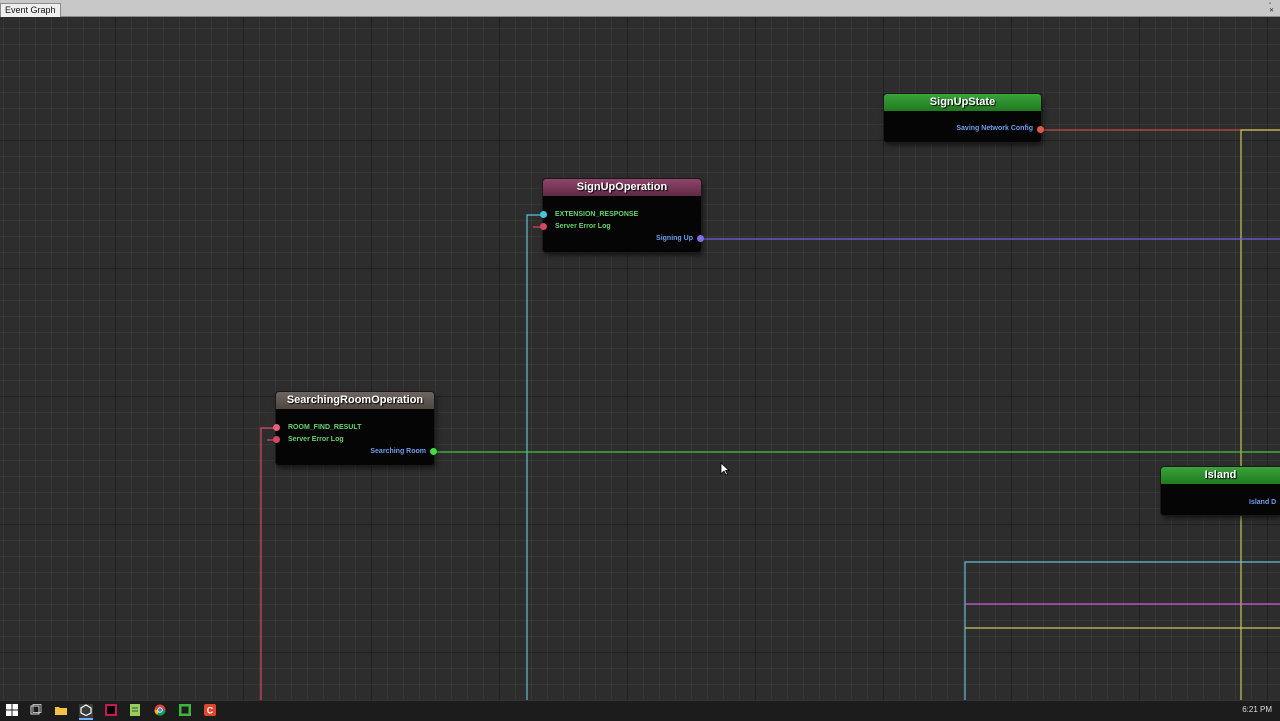 Image resolution: width=1280 pixels, height=721 pixels. What do you see at coordinates (640, 8) in the screenshot?
I see `window-title-bar: Event Graph ▫ ✕` at bounding box center [640, 8].